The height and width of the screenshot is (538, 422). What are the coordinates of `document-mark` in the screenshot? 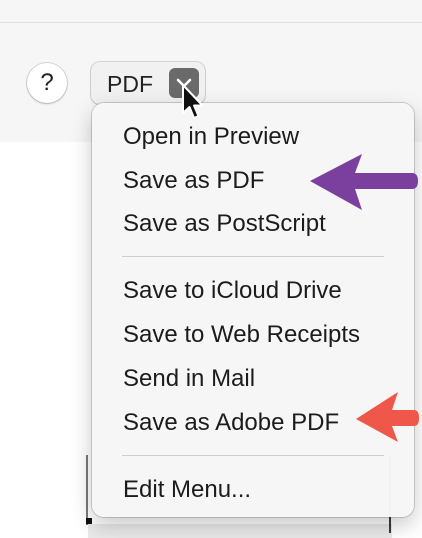 It's located at (89, 521).